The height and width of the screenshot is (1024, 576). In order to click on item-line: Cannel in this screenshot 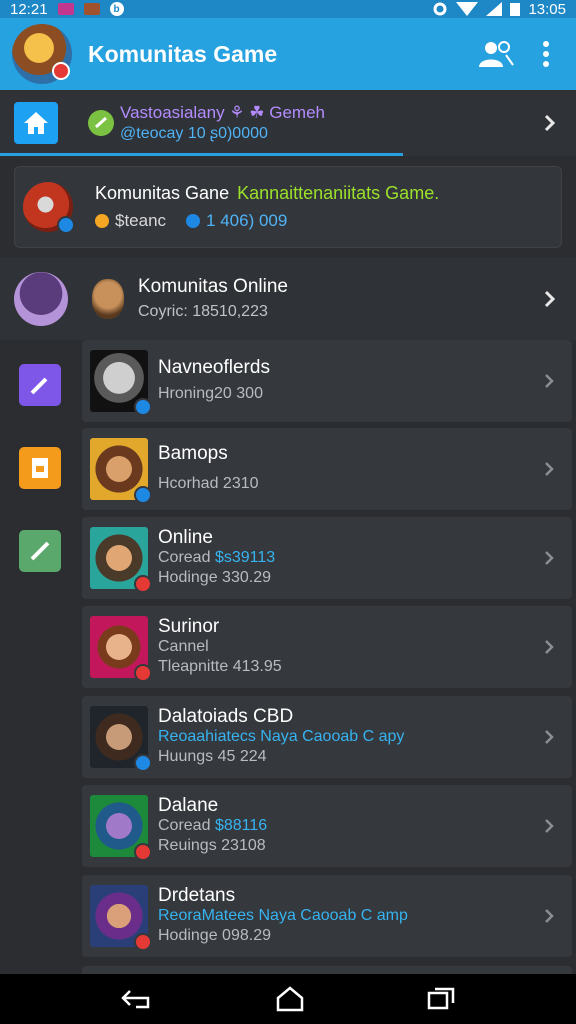, I will do `click(183, 646)`.